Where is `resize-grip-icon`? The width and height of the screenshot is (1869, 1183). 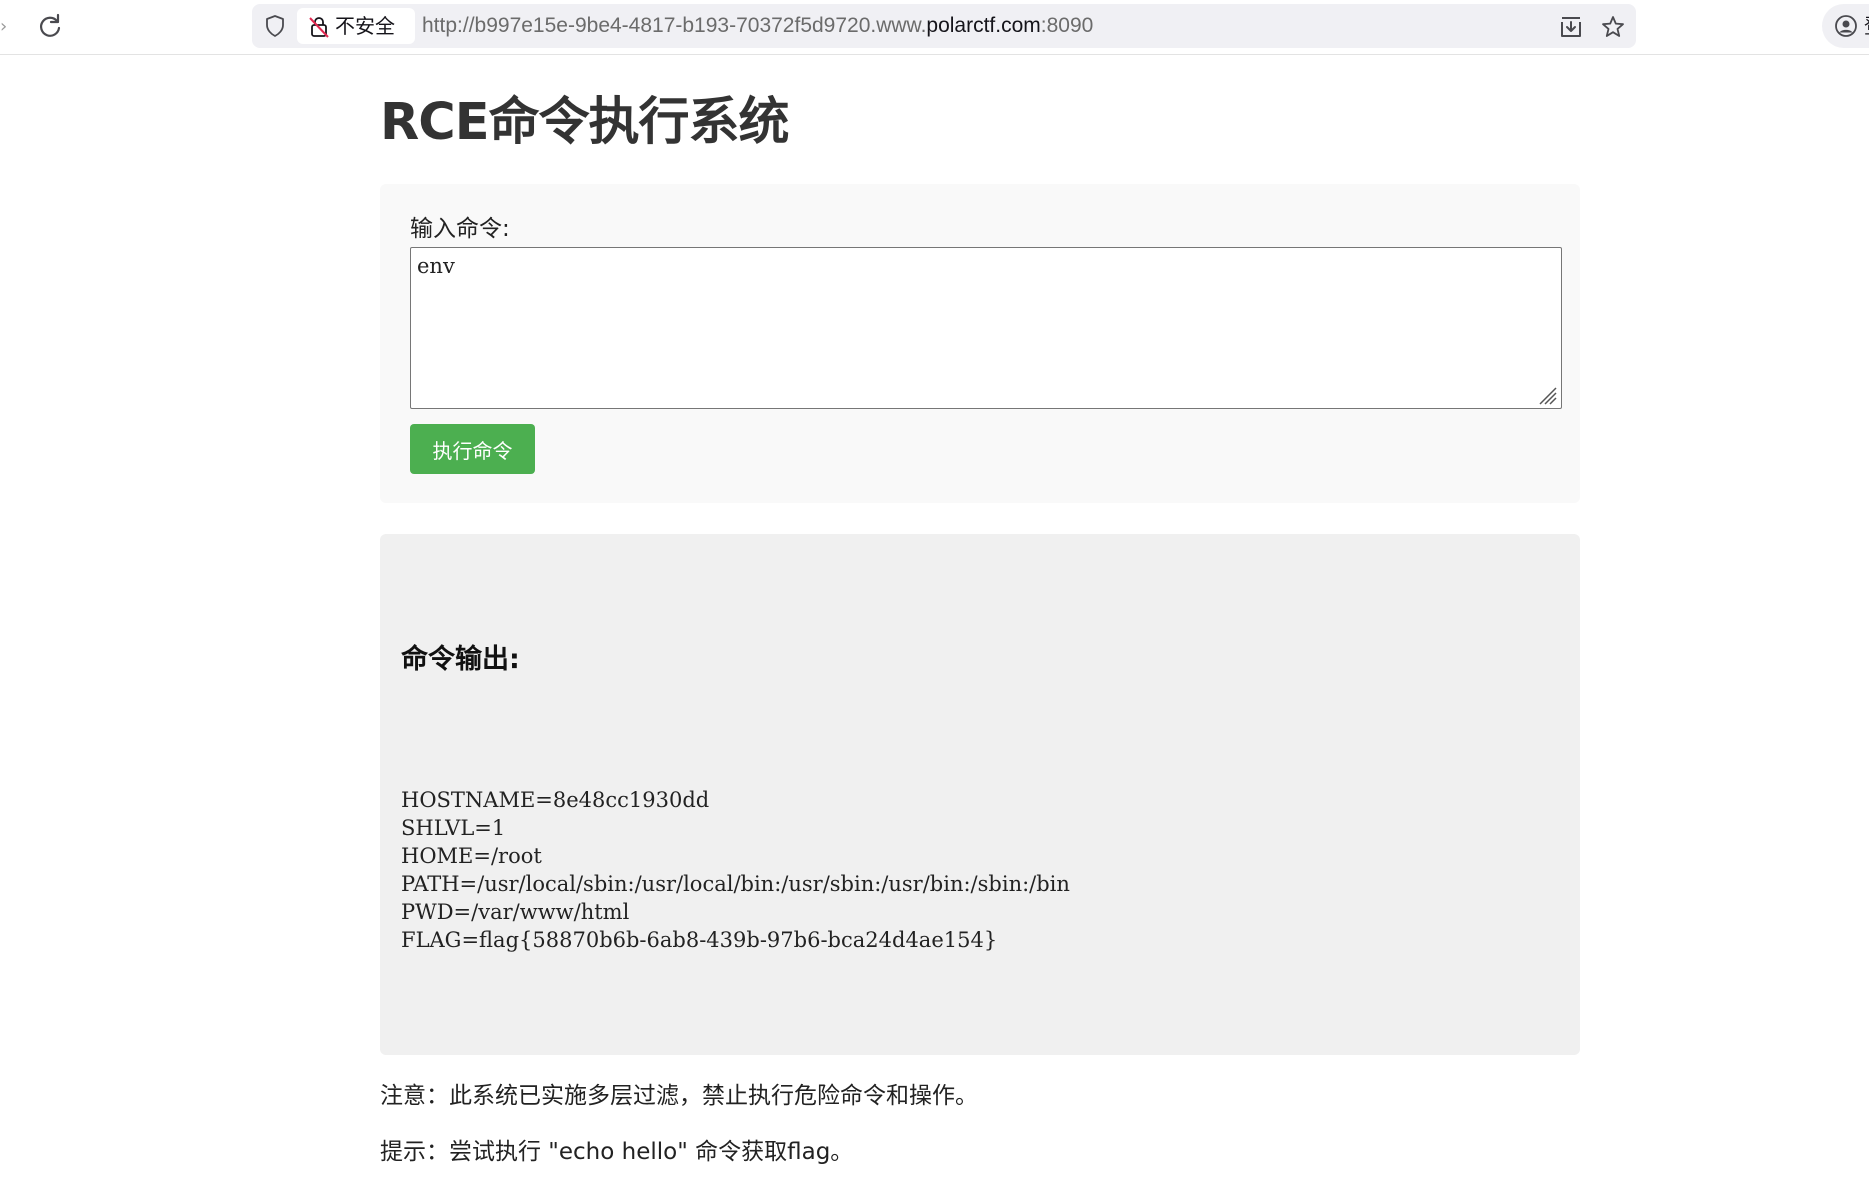
resize-grip-icon is located at coordinates (1546, 394).